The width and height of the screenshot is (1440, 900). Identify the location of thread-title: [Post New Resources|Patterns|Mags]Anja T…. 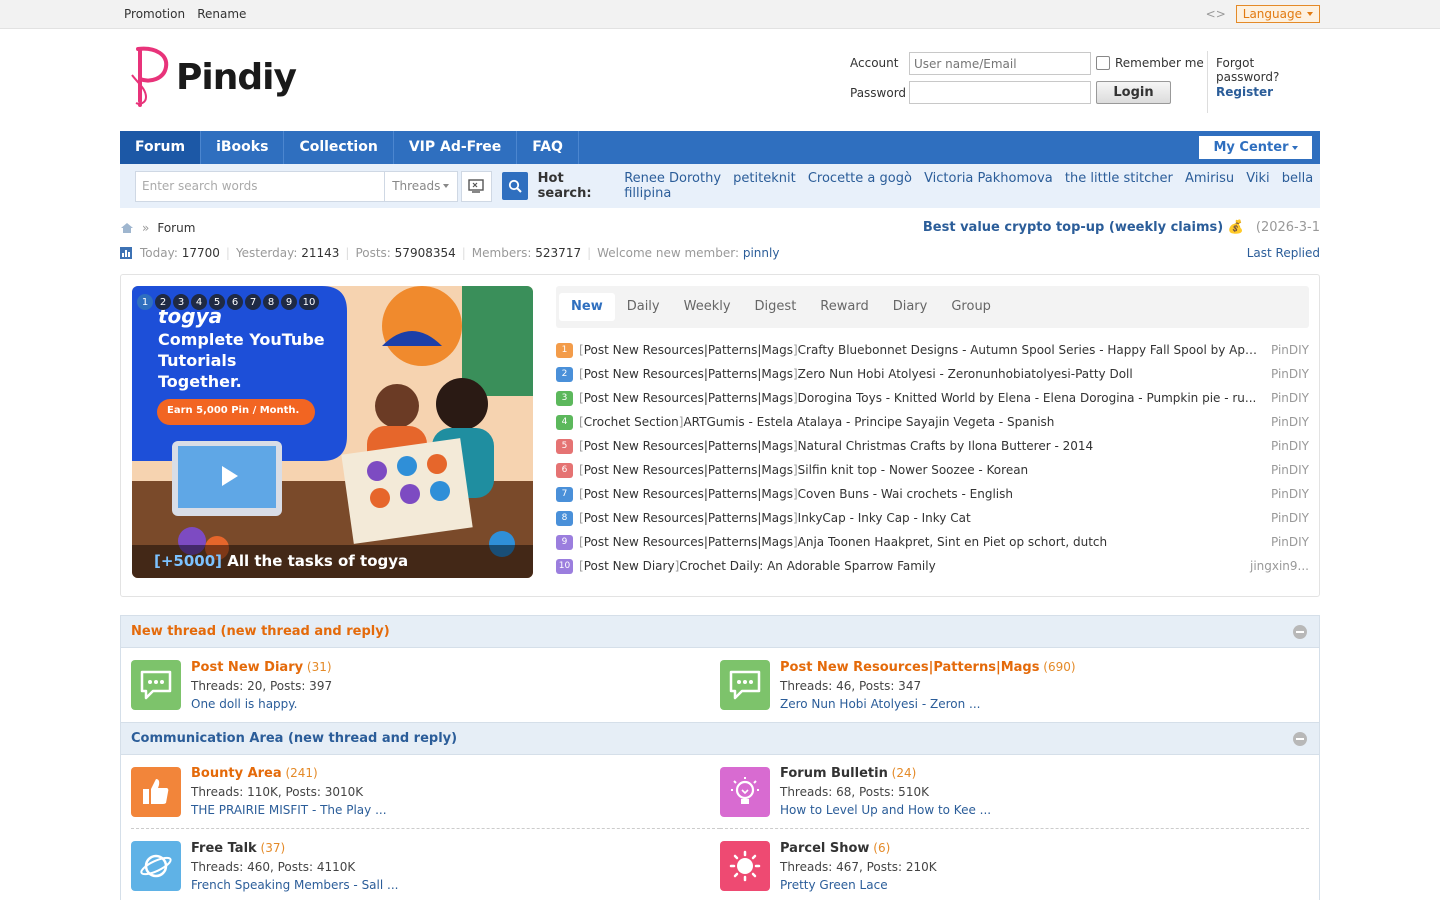
(919, 542).